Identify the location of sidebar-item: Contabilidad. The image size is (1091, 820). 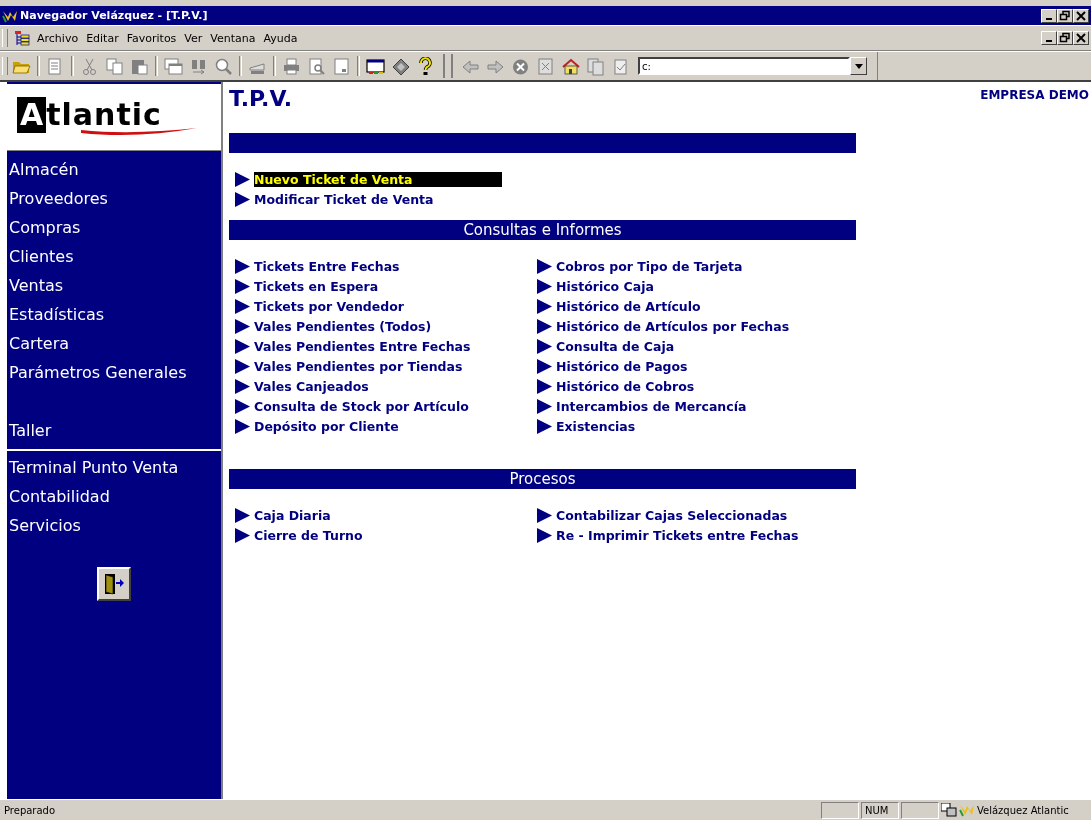
(114, 498).